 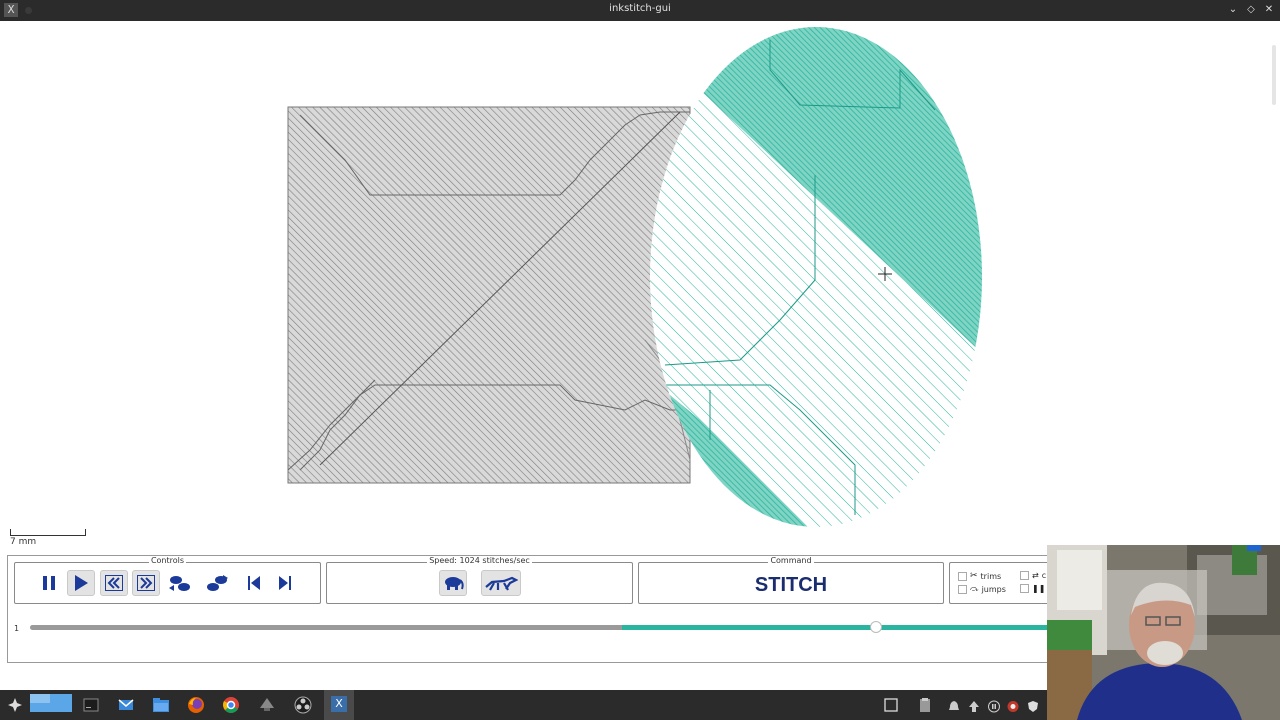 What do you see at coordinates (791, 560) in the screenshot?
I see `command-label: Command` at bounding box center [791, 560].